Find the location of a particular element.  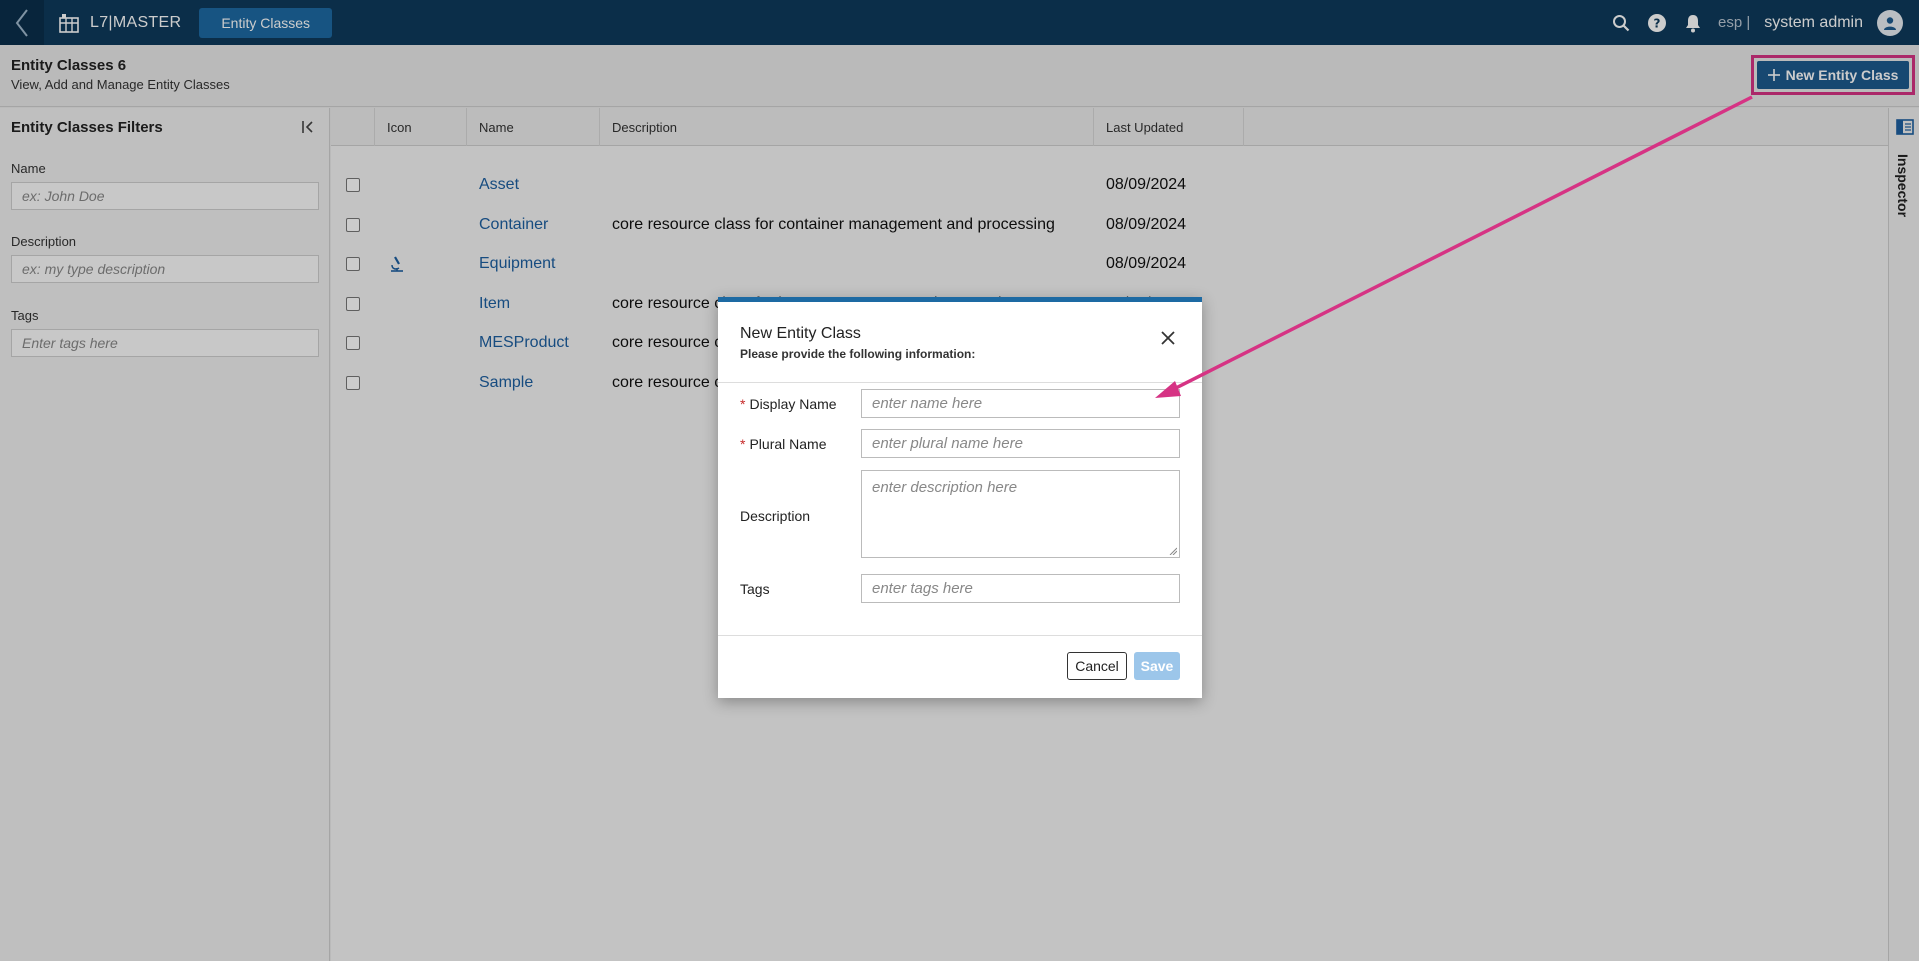

tags-input: enter tags here is located at coordinates (1020, 588).